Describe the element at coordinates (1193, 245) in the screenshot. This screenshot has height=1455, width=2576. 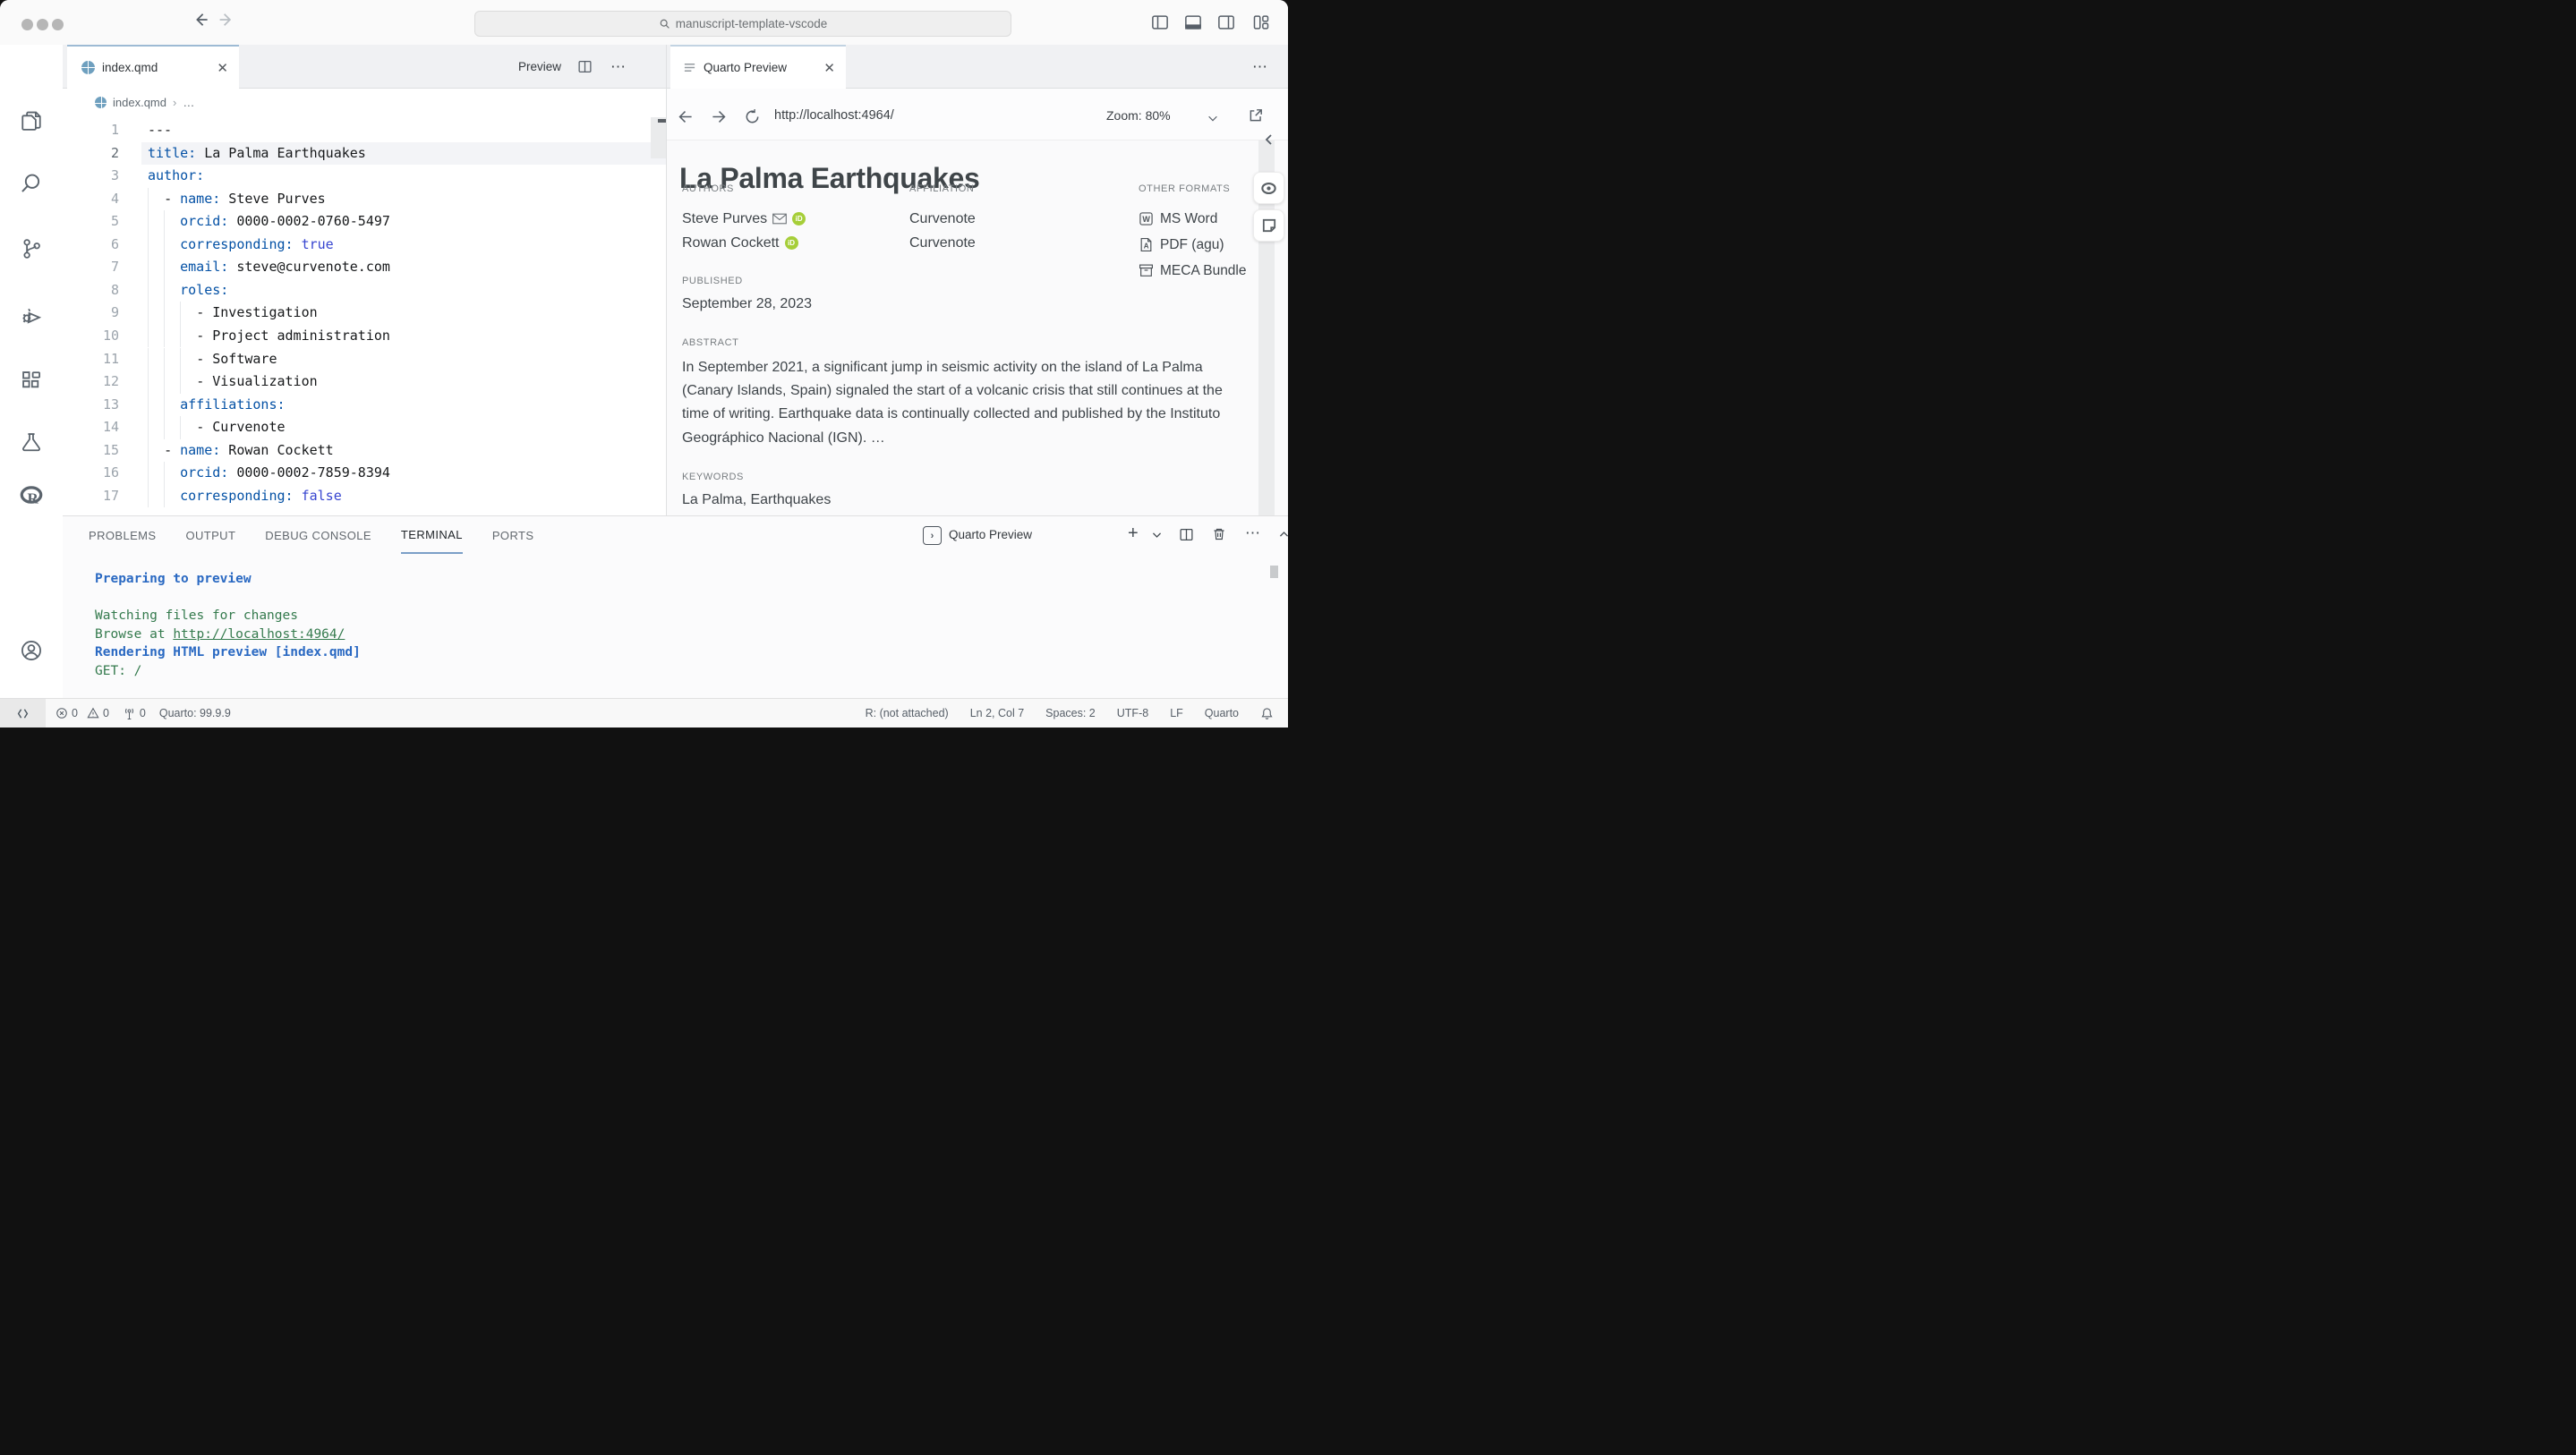
I see `format-row: A PDF (agu)` at that location.